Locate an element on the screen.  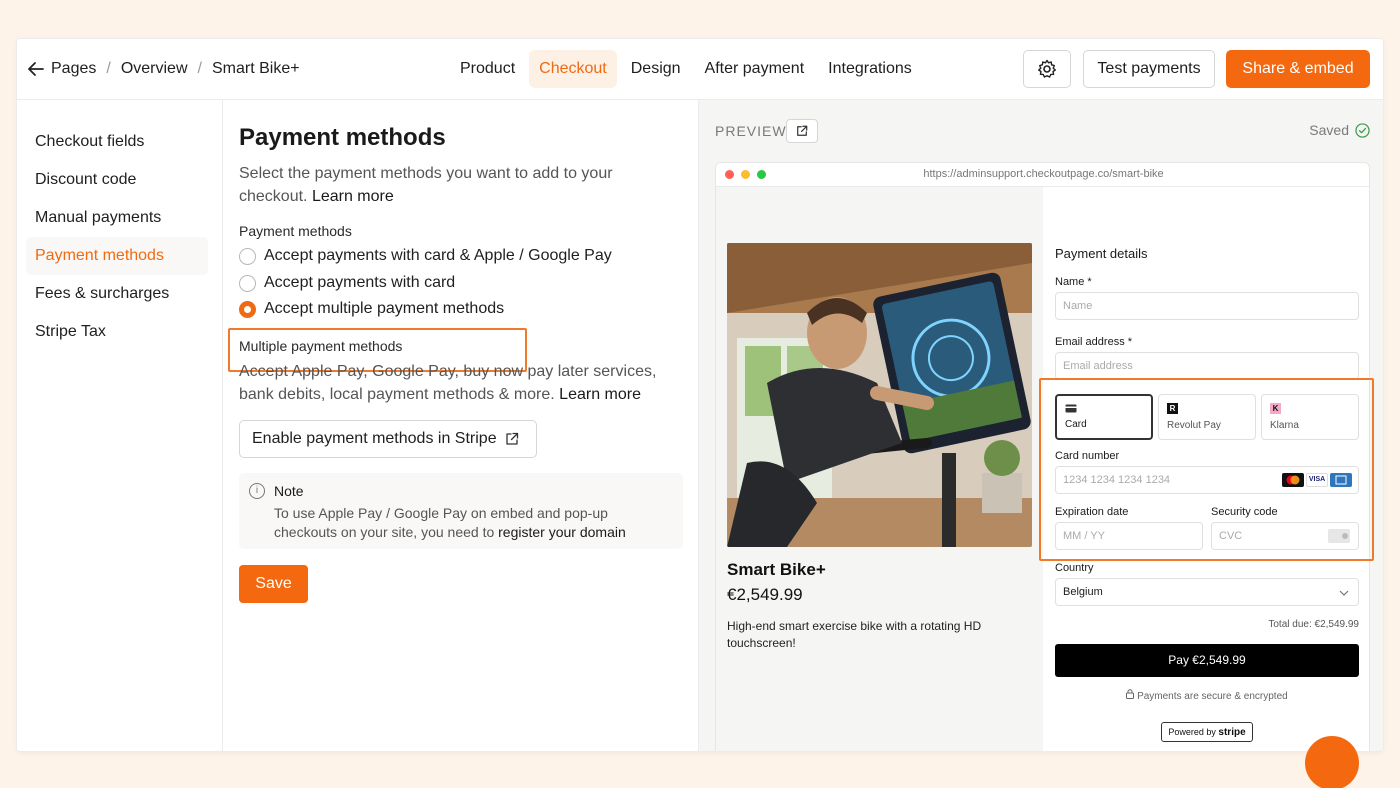
powered-by-stripe-badge: Powered by stripe is located at coordinates (1207, 732).